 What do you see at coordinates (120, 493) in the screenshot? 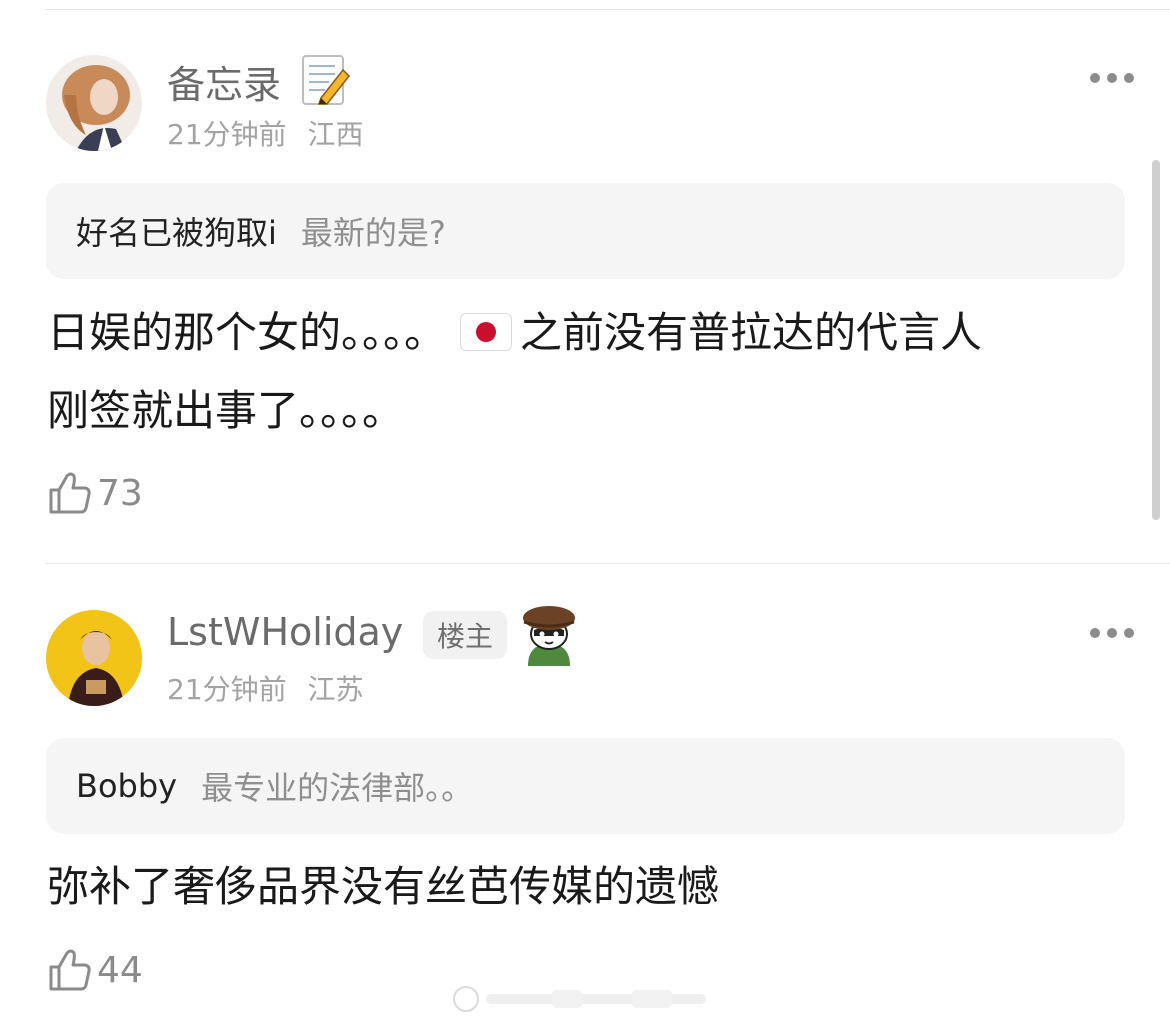
I see `like-count: 73` at bounding box center [120, 493].